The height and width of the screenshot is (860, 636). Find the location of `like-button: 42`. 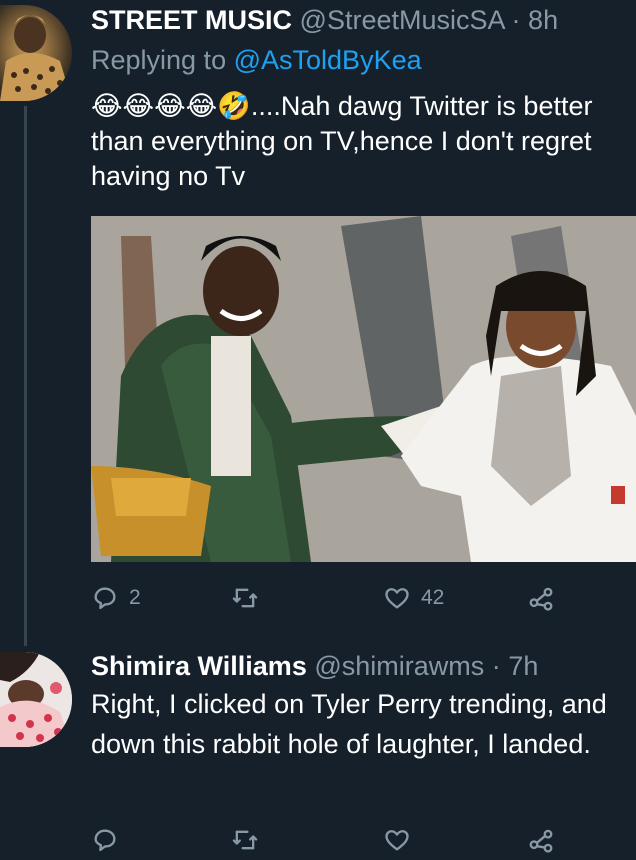

like-button: 42 is located at coordinates (413, 598).